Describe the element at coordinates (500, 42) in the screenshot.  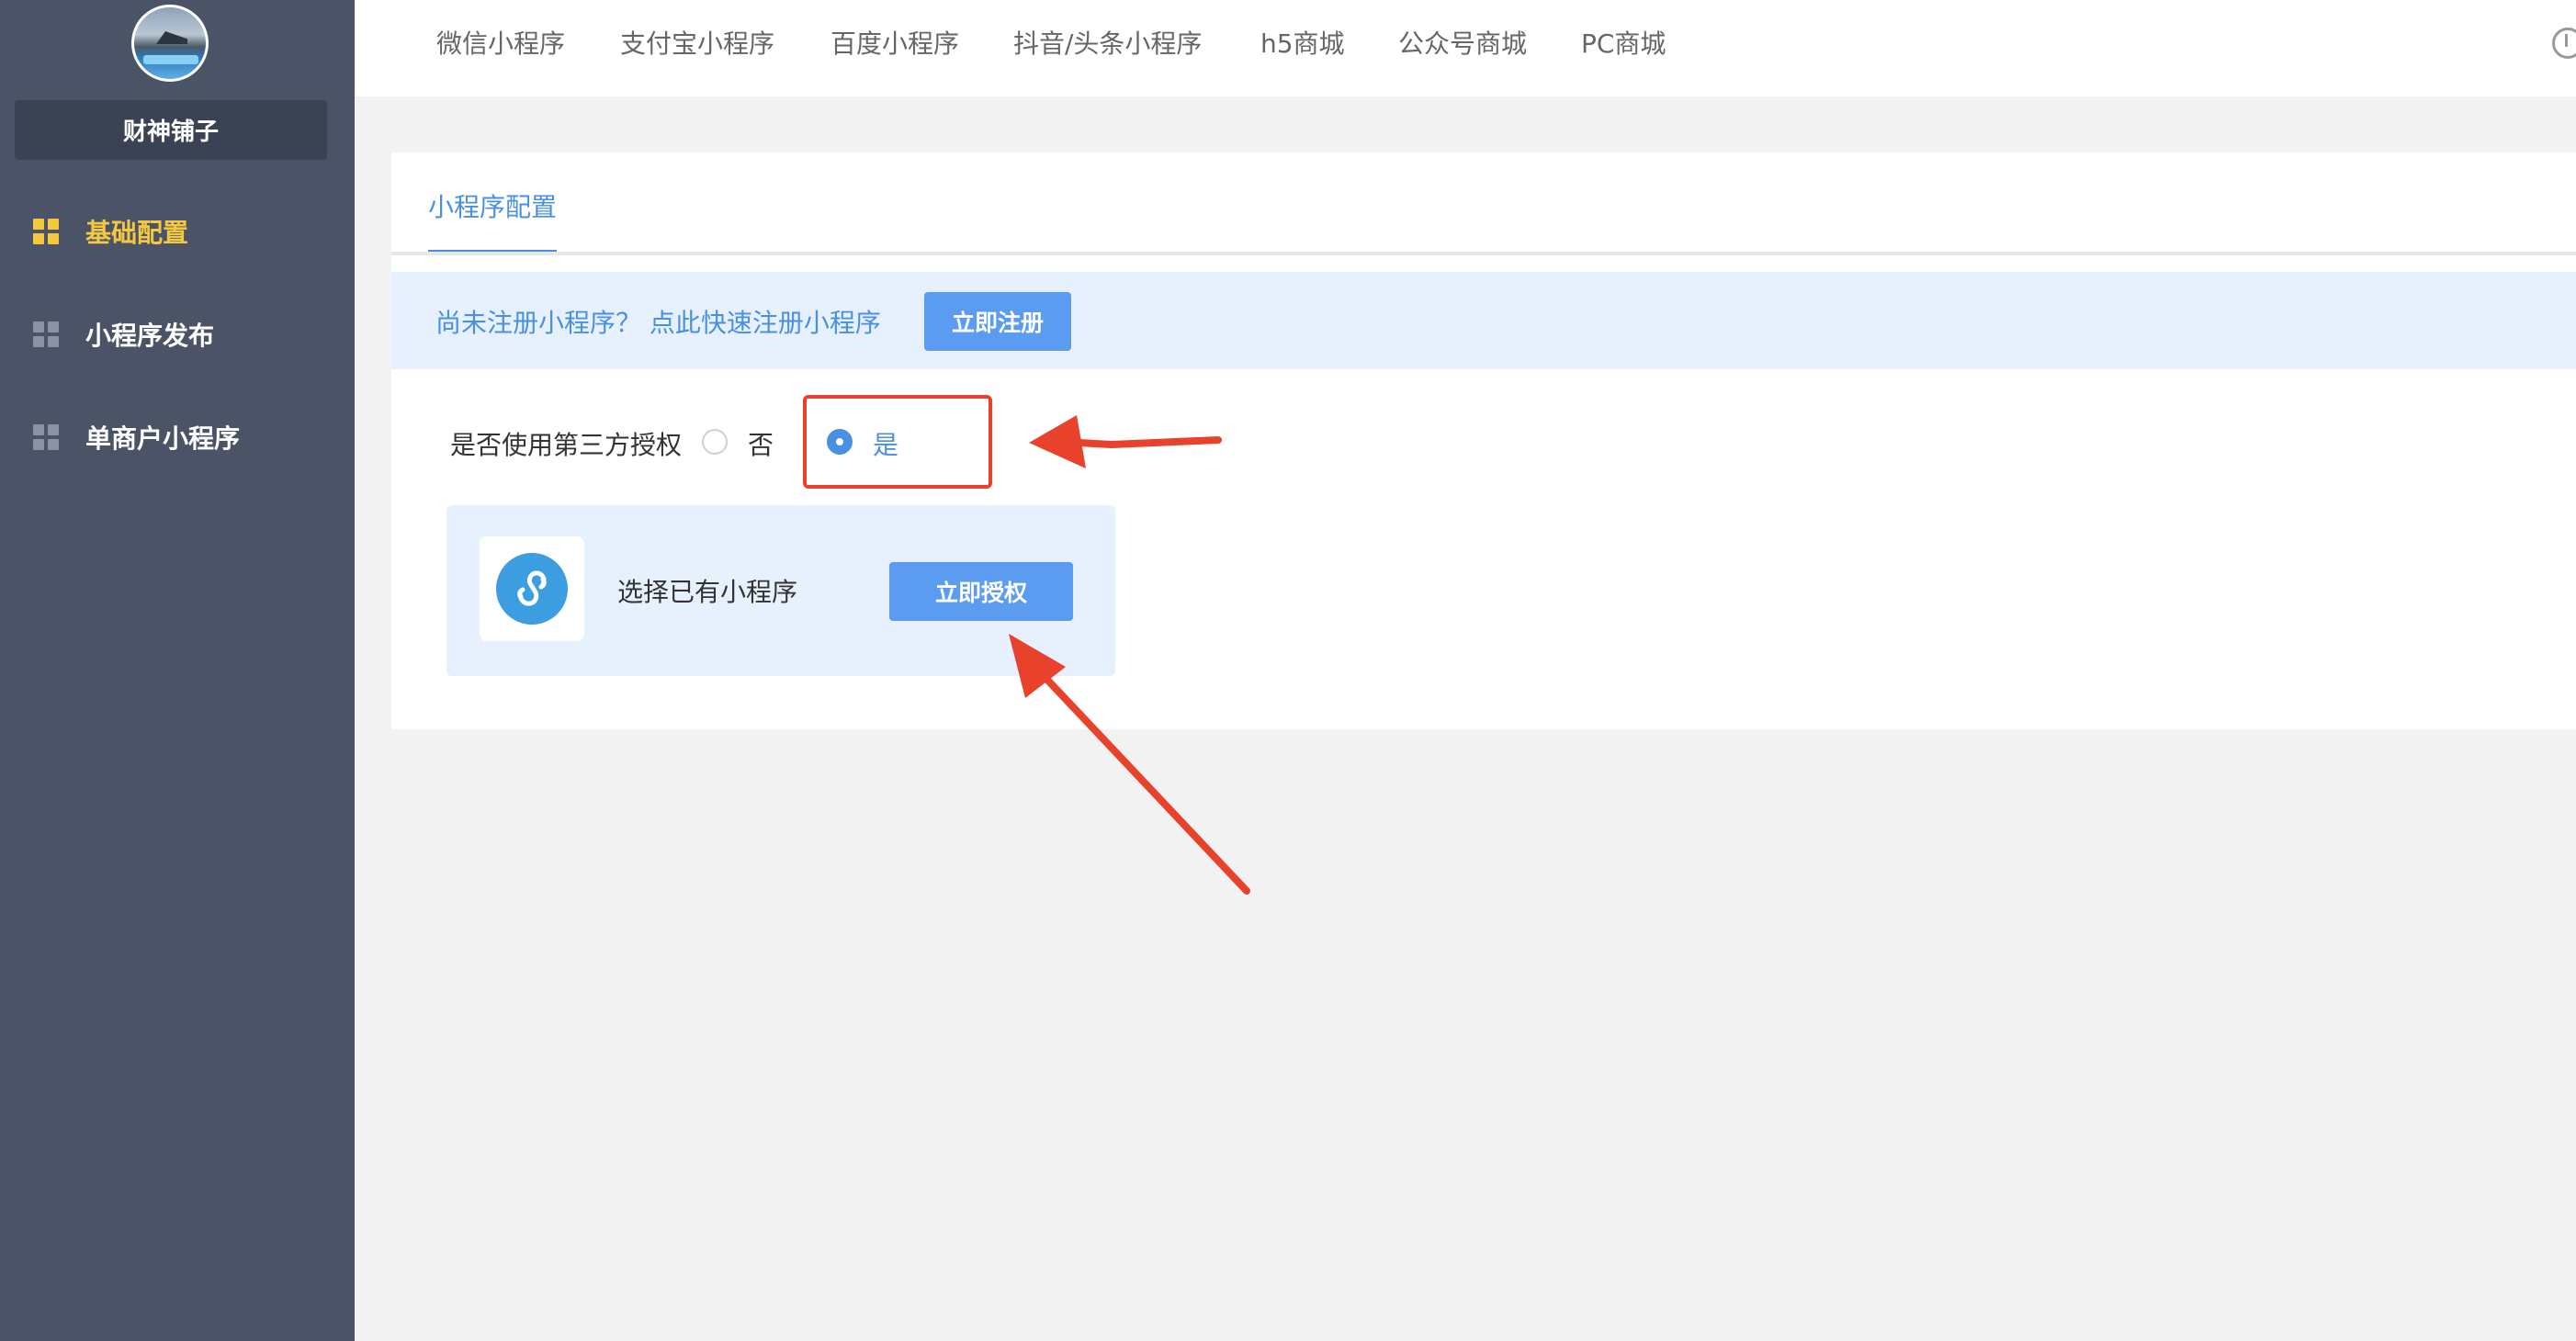
I see `tab-wechat-mini-program: 微信小程序` at that location.